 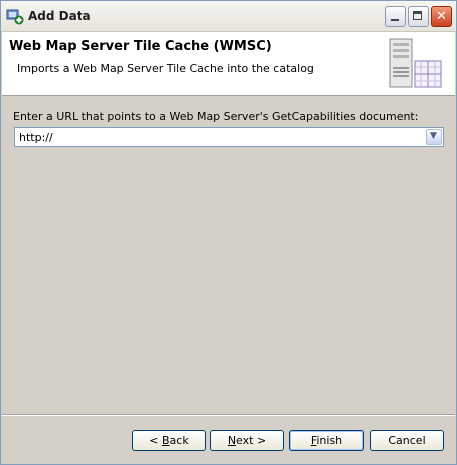 What do you see at coordinates (140, 46) in the screenshot?
I see `page-title: Web Map Server Tile Cache (WMSC)` at bounding box center [140, 46].